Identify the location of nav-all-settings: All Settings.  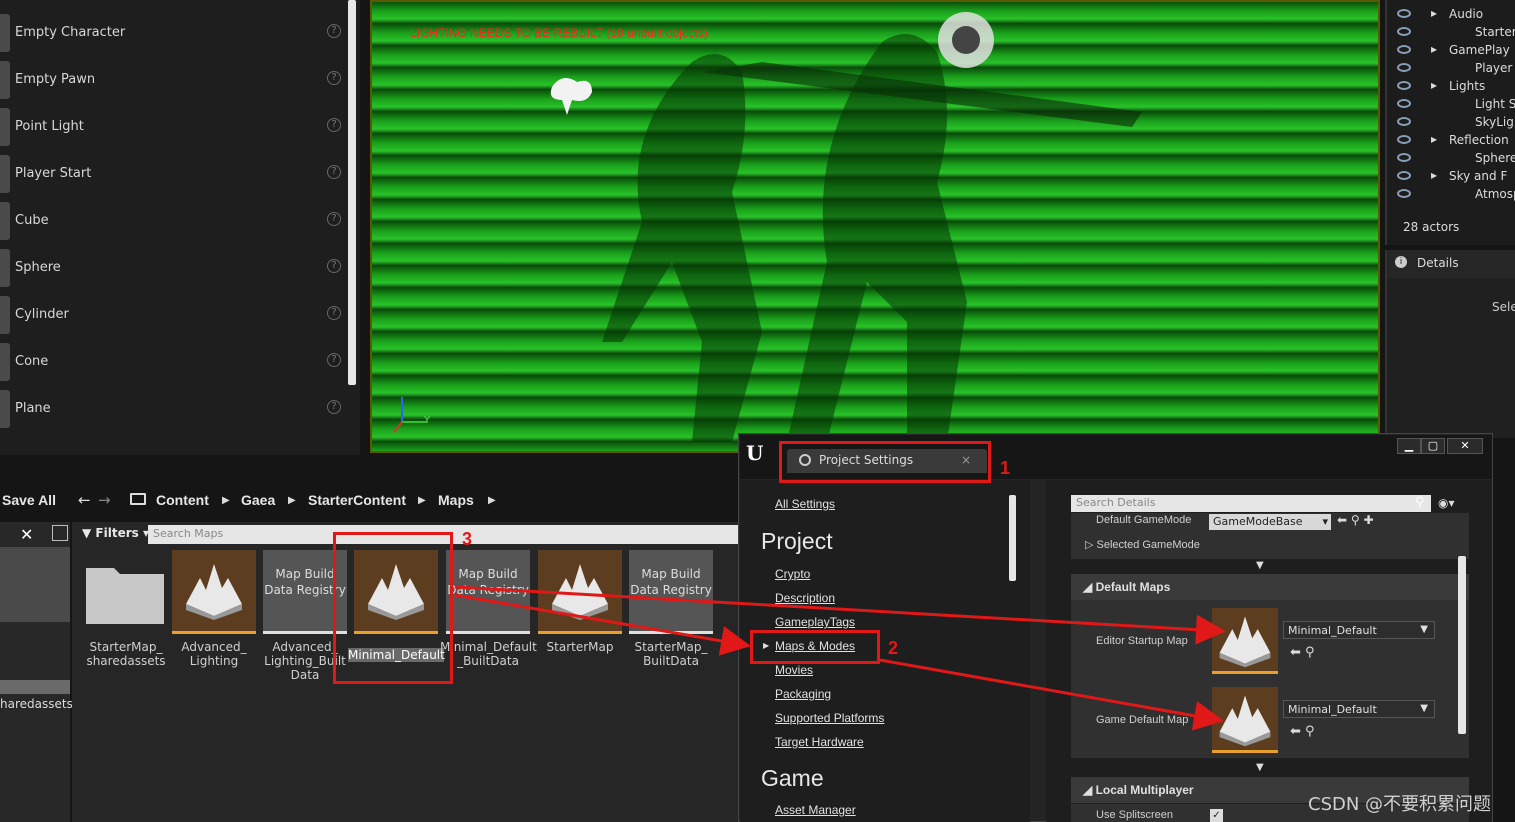
(805, 504).